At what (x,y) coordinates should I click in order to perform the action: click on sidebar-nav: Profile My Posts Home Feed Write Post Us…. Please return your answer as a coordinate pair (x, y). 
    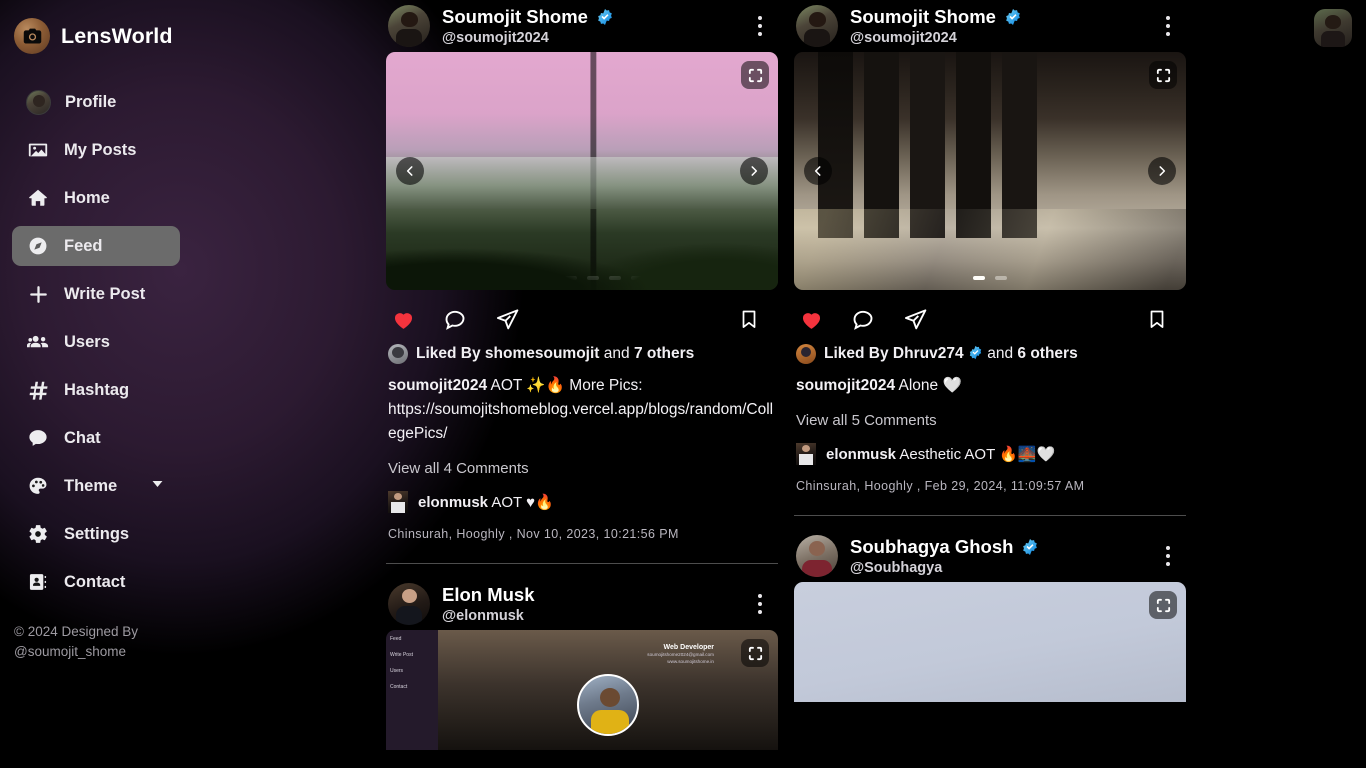
    Looking at the image, I should click on (98, 342).